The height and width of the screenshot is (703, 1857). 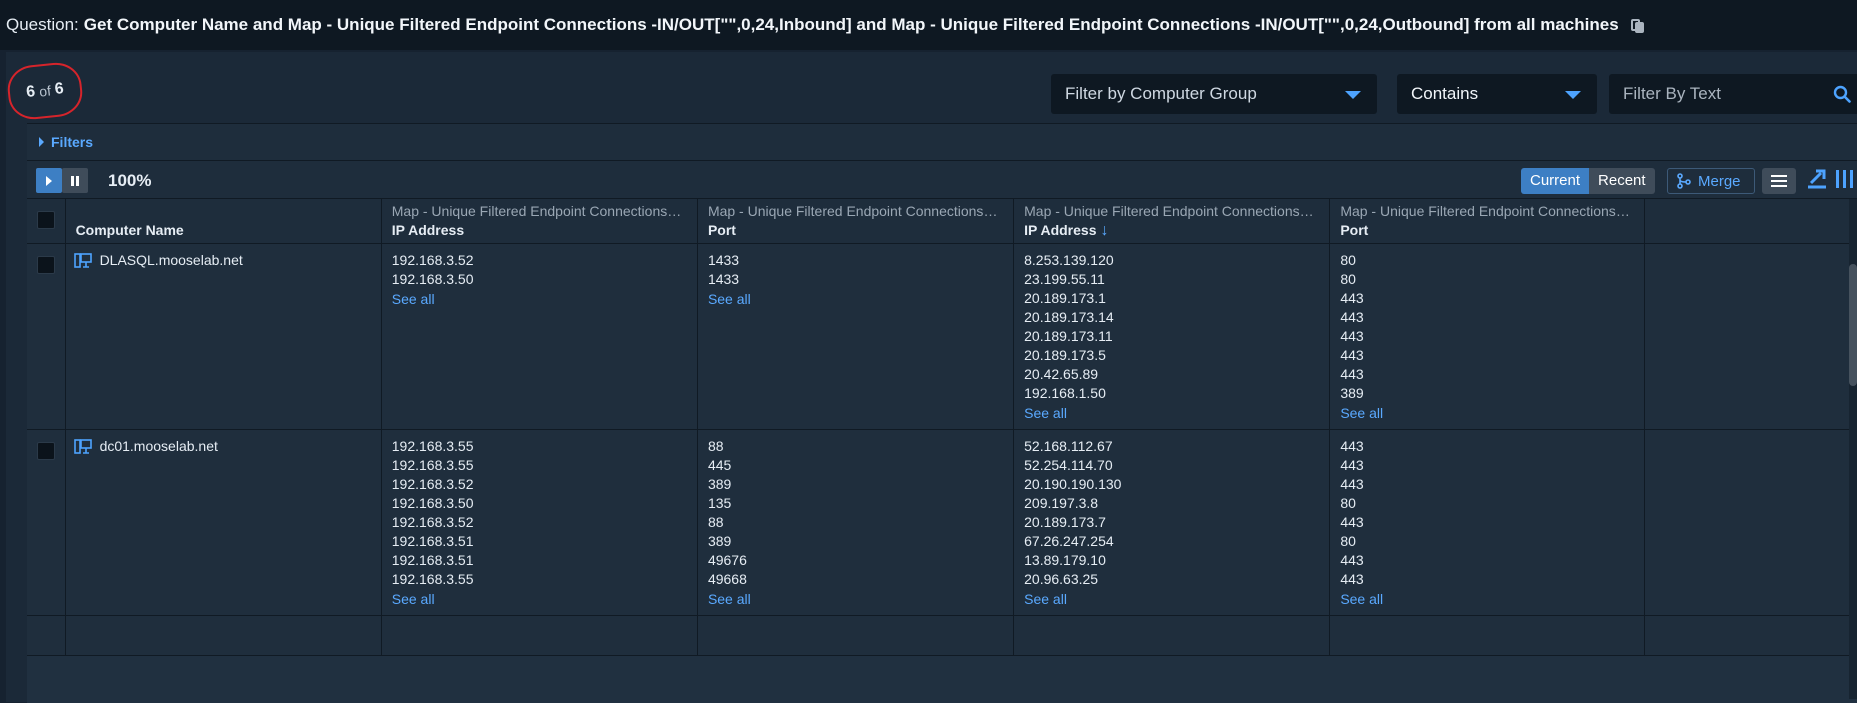 I want to click on cell-value: 80, so click(x=1348, y=541).